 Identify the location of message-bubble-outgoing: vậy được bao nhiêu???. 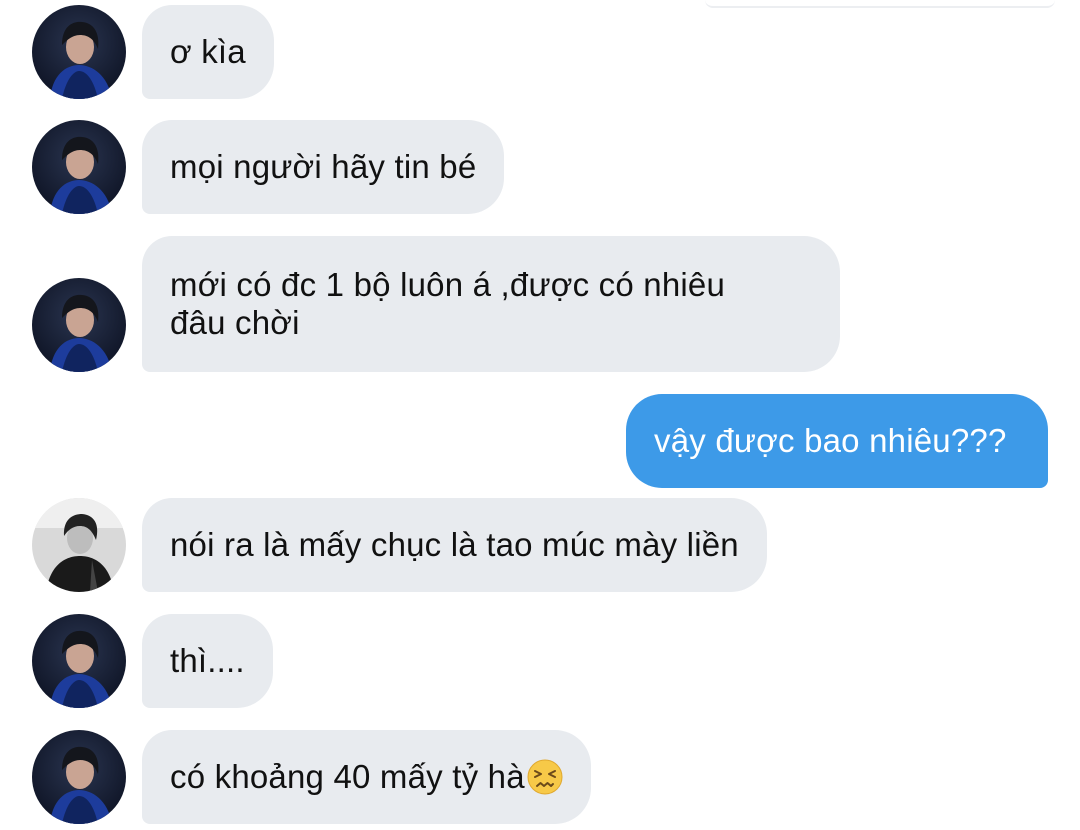
(837, 441).